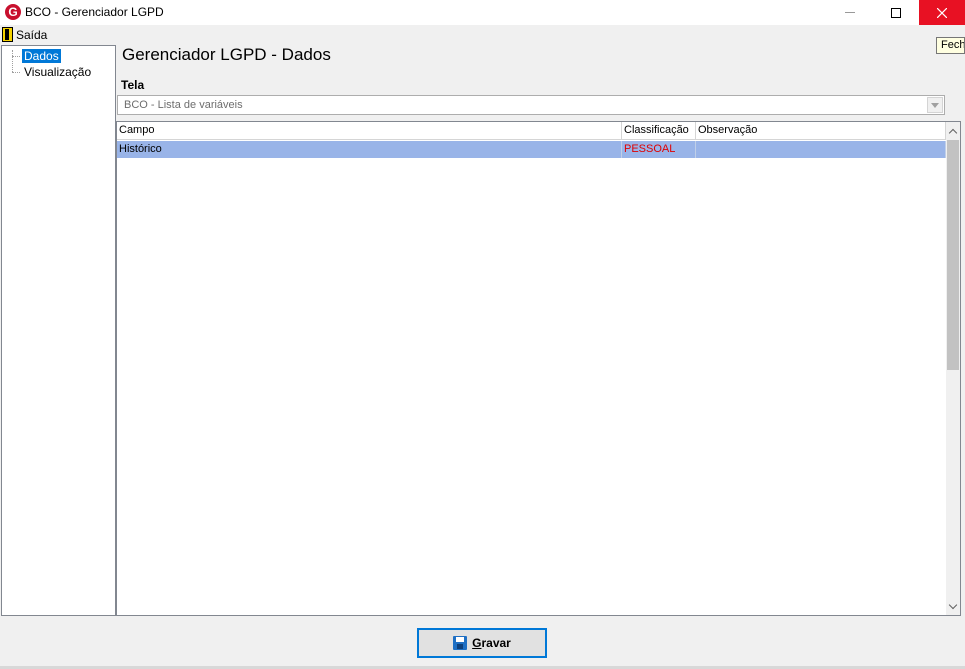 The image size is (965, 669). I want to click on scroll-down-button, so click(953, 606).